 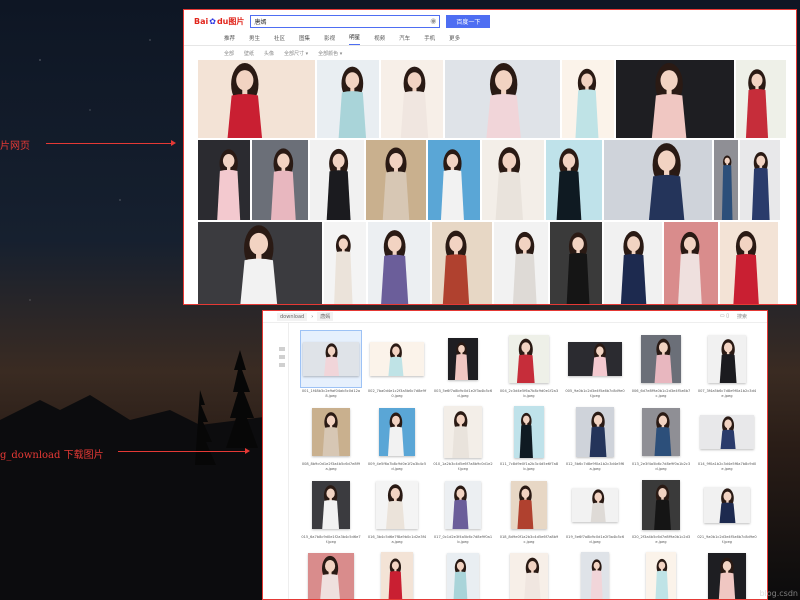 I want to click on filter-option: 全部尺寸 ▾, so click(x=296, y=53).